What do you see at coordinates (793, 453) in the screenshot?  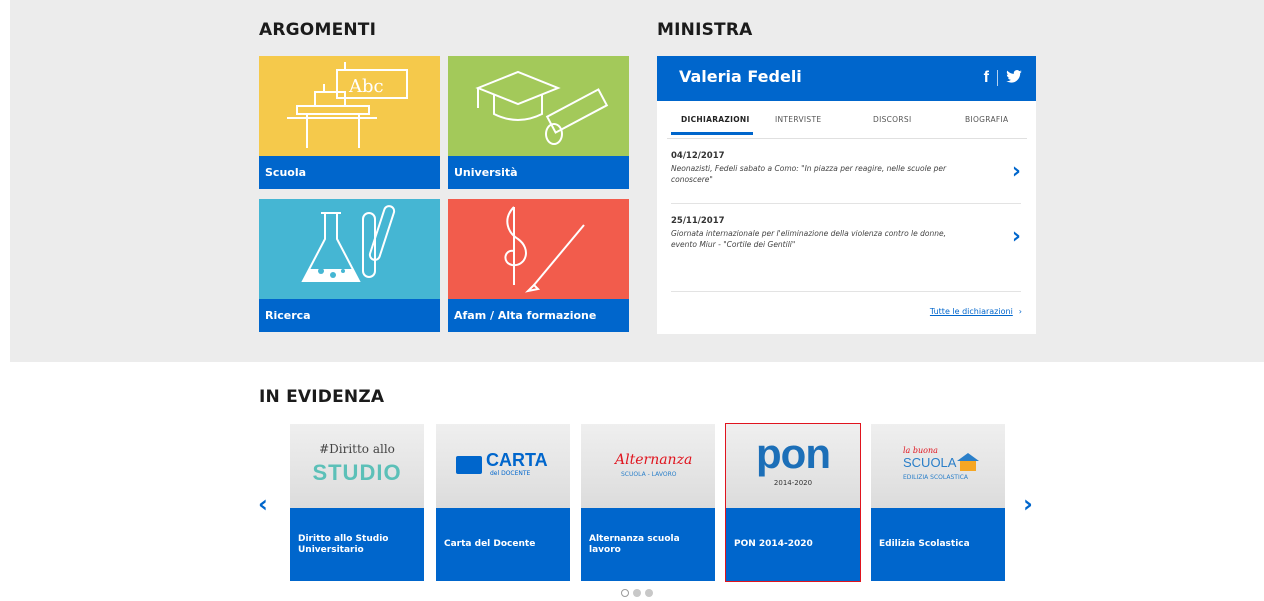 I see `logo-top-text: pon` at bounding box center [793, 453].